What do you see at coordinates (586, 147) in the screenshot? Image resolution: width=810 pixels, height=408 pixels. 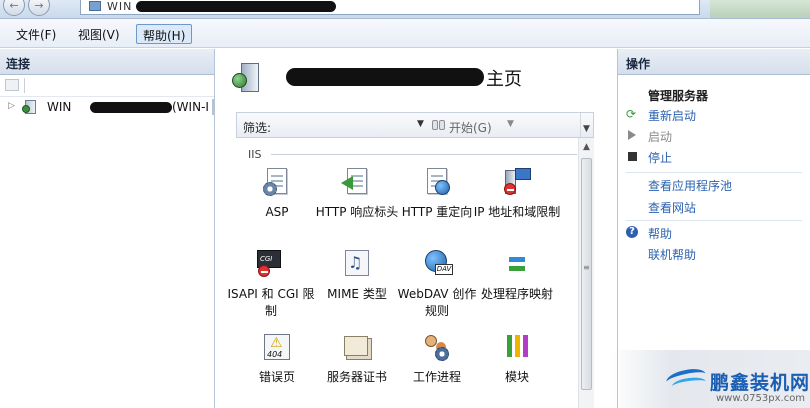 I see `scroll-up-icon: ▲` at bounding box center [586, 147].